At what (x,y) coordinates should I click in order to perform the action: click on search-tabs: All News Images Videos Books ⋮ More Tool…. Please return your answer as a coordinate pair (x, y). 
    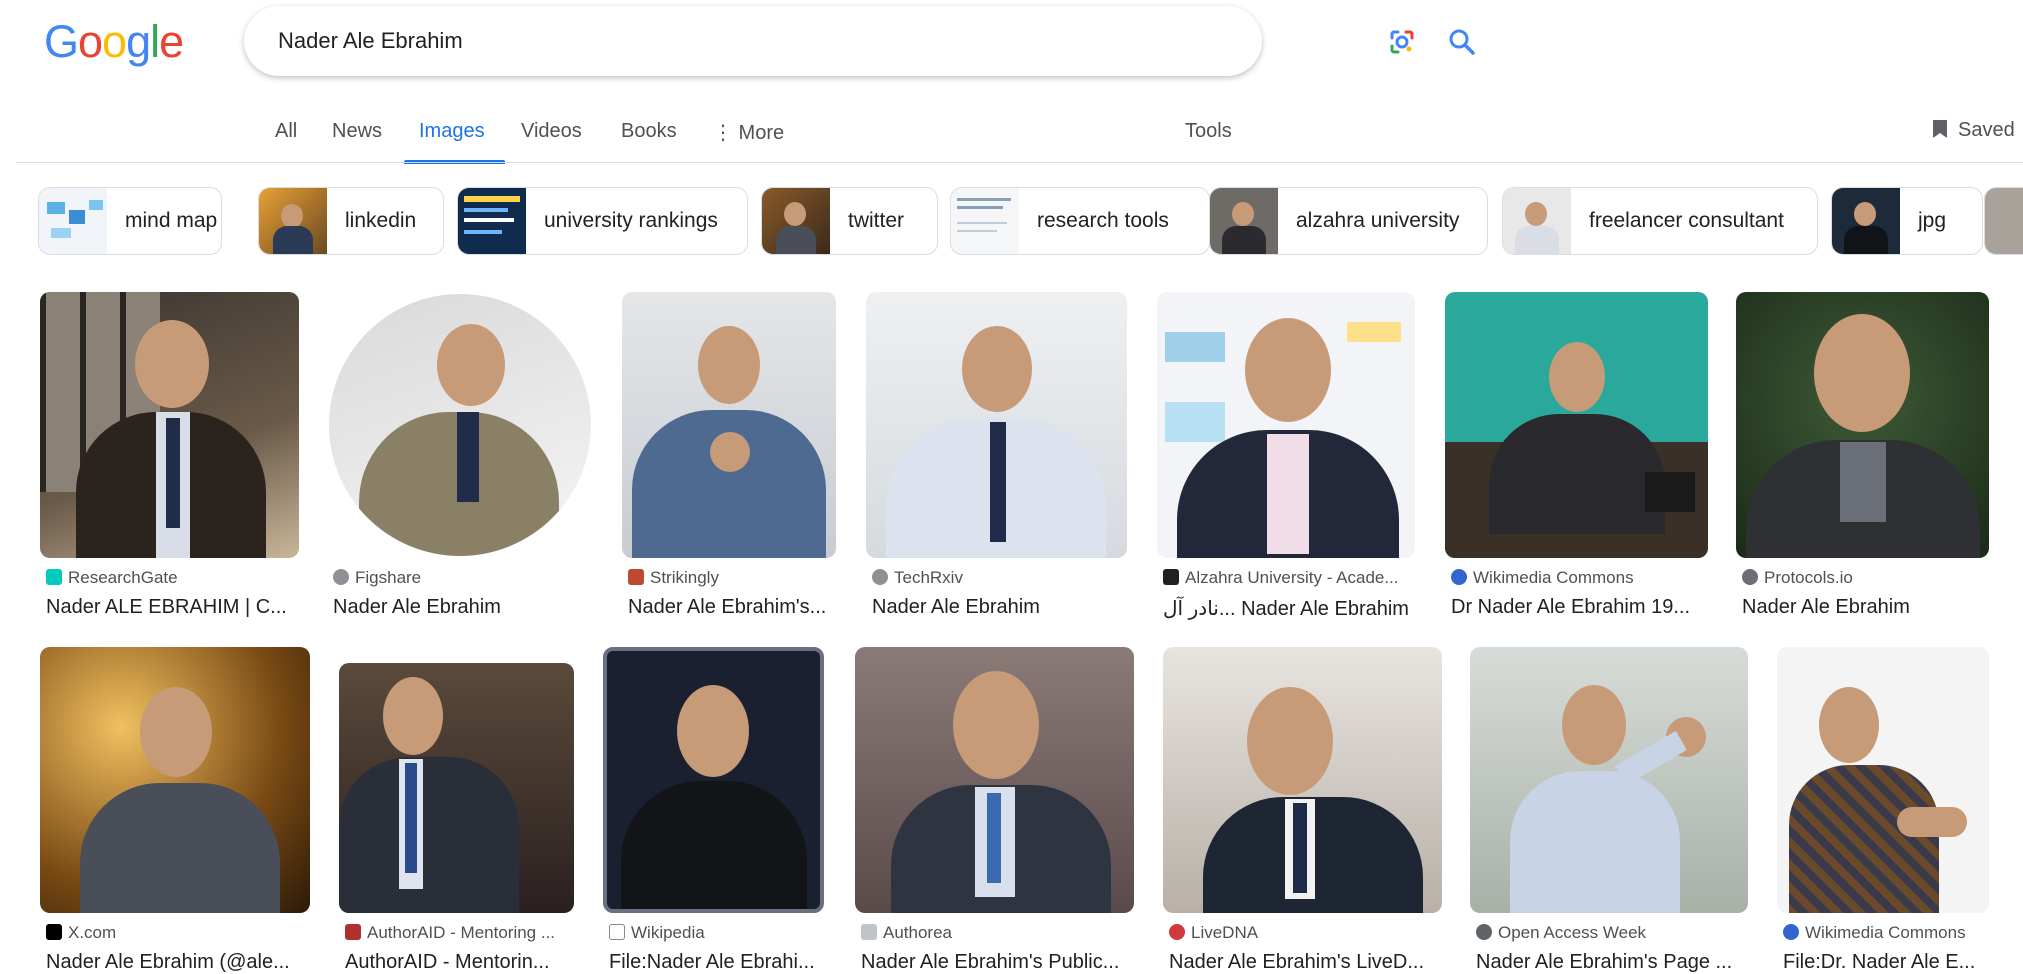
    Looking at the image, I should click on (1011, 136).